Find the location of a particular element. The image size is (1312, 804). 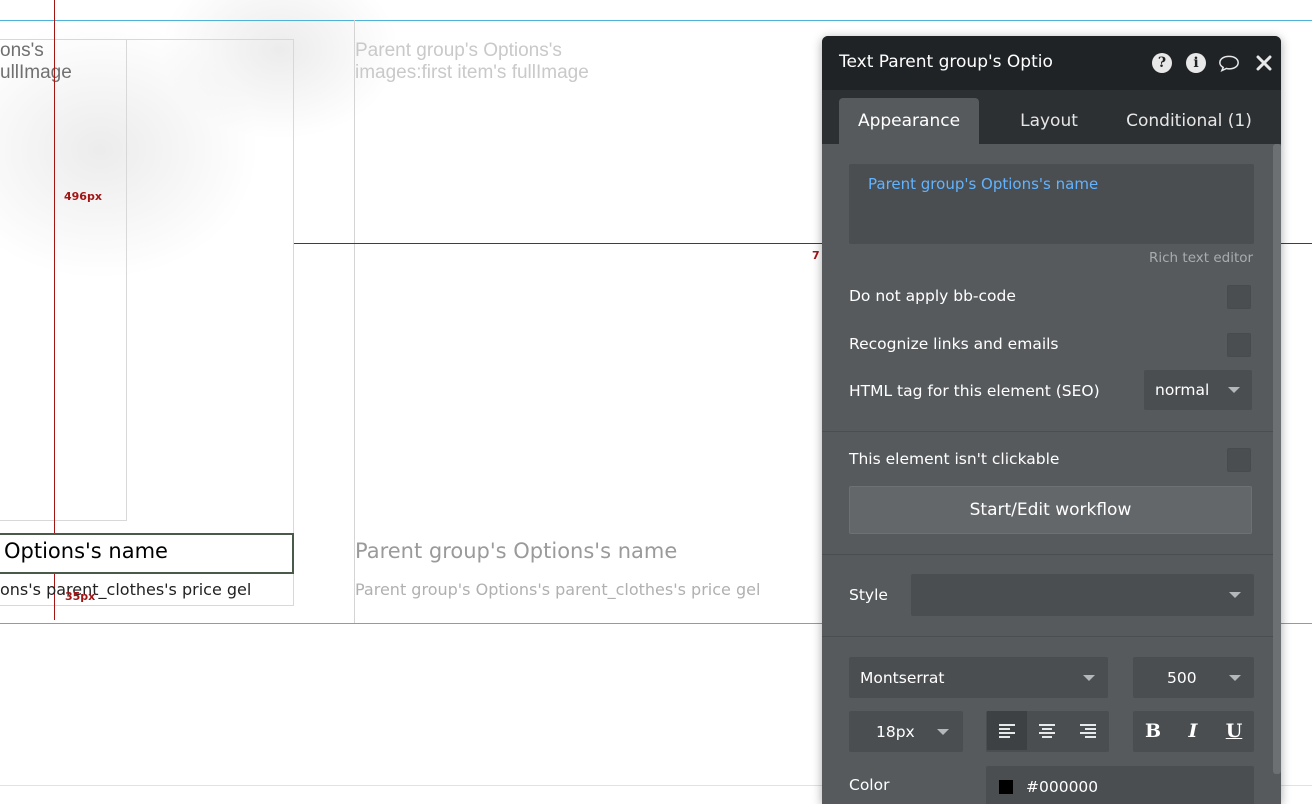

underline-button: U is located at coordinates (1234, 730).